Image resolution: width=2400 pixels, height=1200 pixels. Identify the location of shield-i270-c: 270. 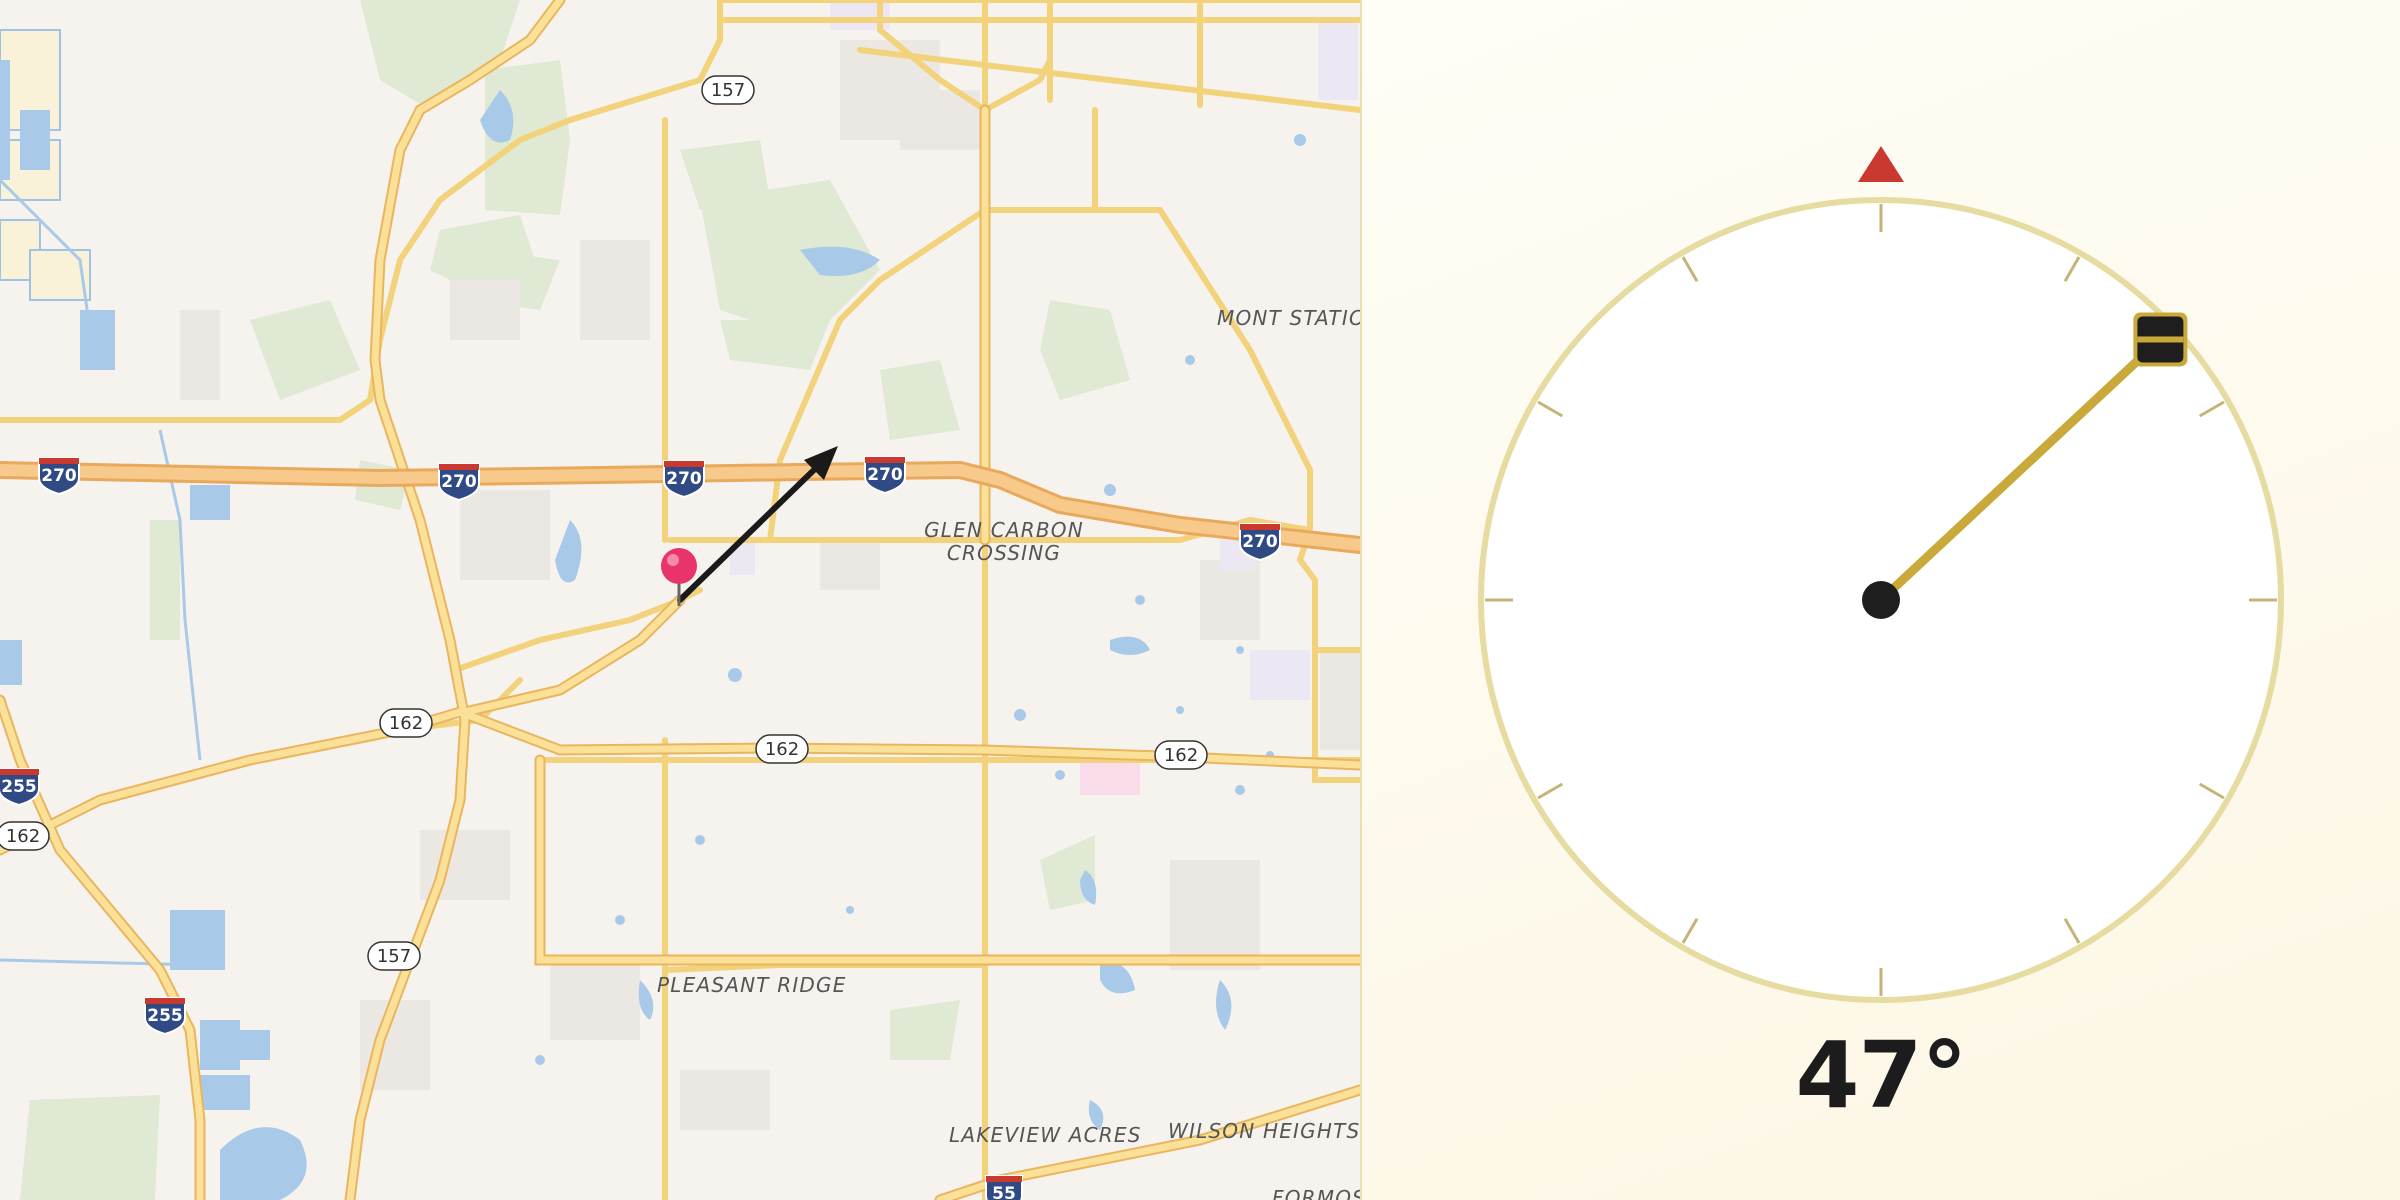
(684, 479).